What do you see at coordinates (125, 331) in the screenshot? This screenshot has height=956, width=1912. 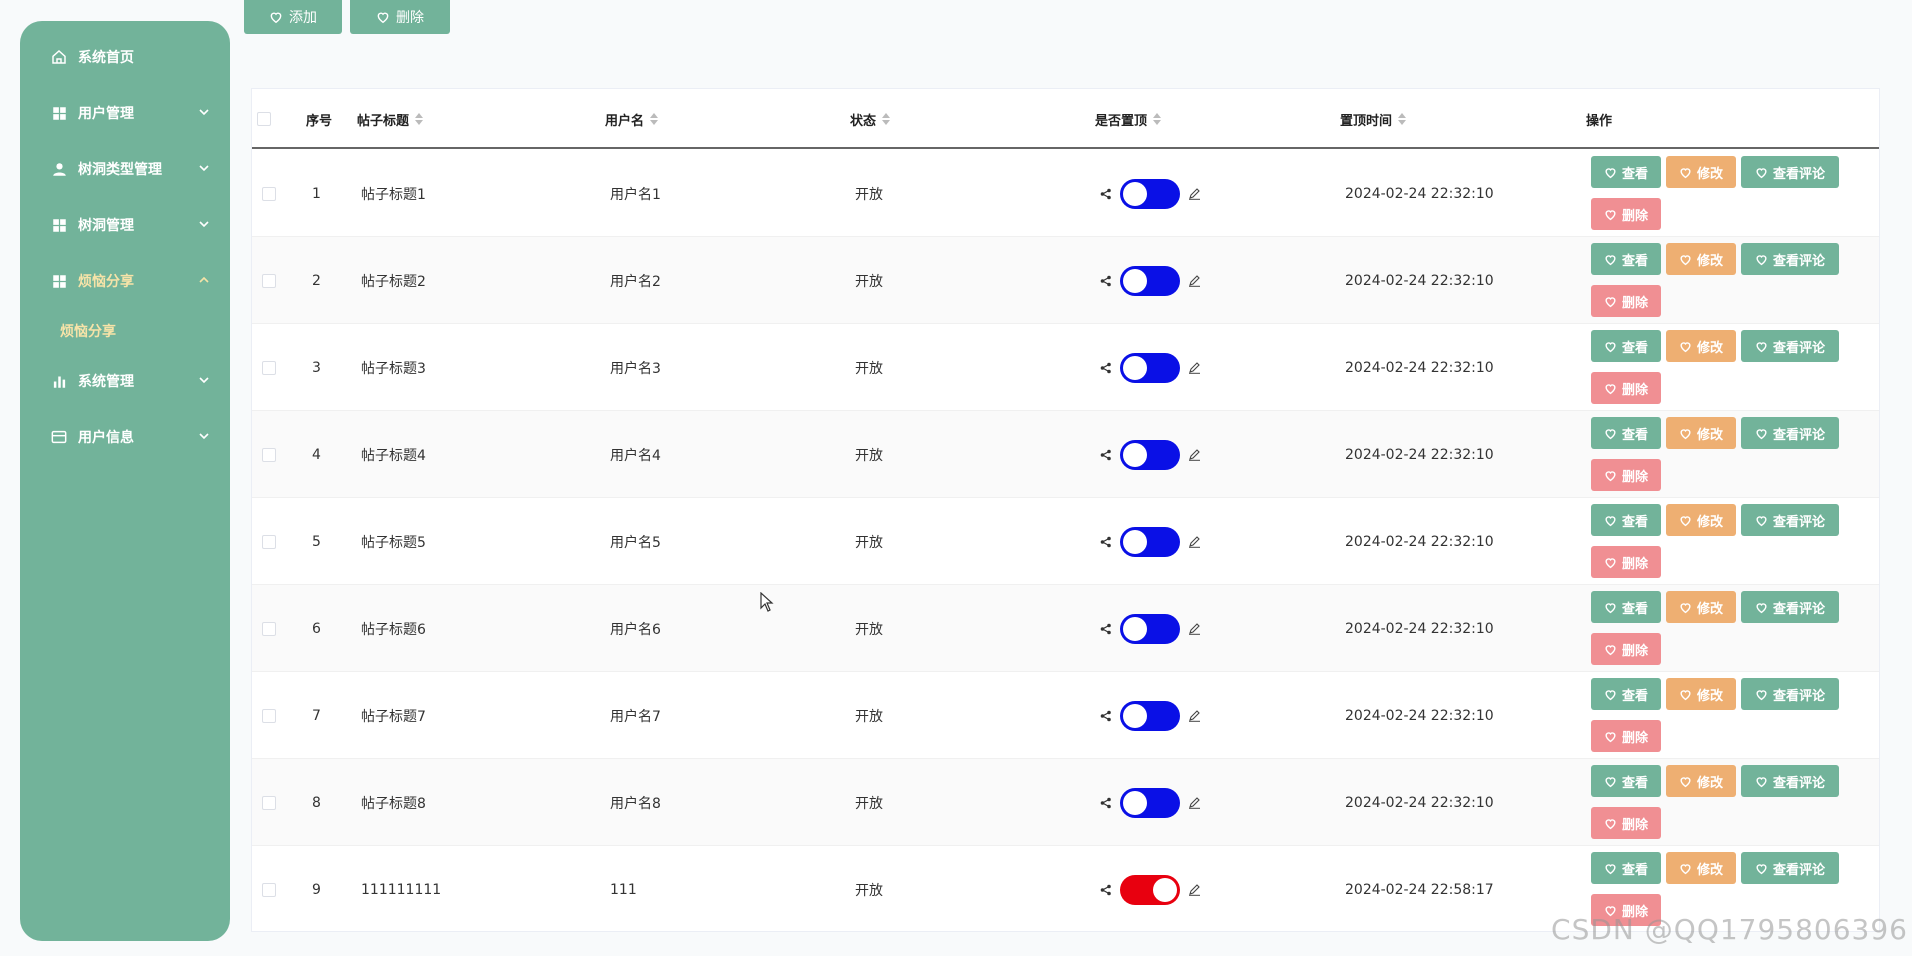 I see `sidebar-subitem-share: 烦恼分享` at bounding box center [125, 331].